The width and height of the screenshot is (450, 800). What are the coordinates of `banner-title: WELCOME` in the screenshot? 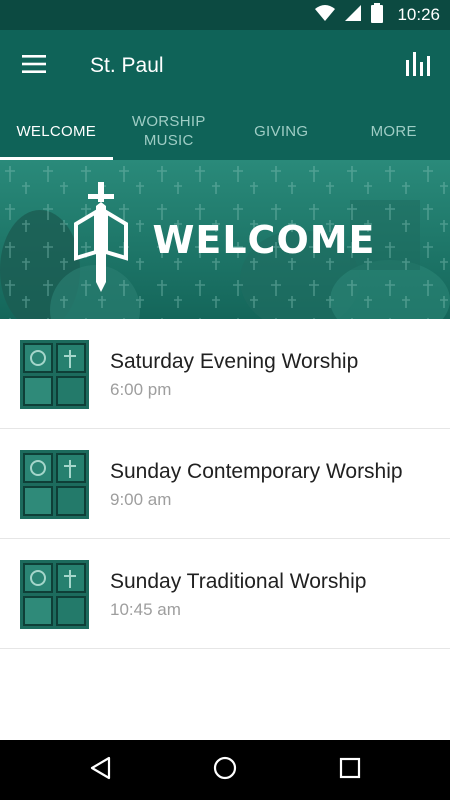 It's located at (264, 239).